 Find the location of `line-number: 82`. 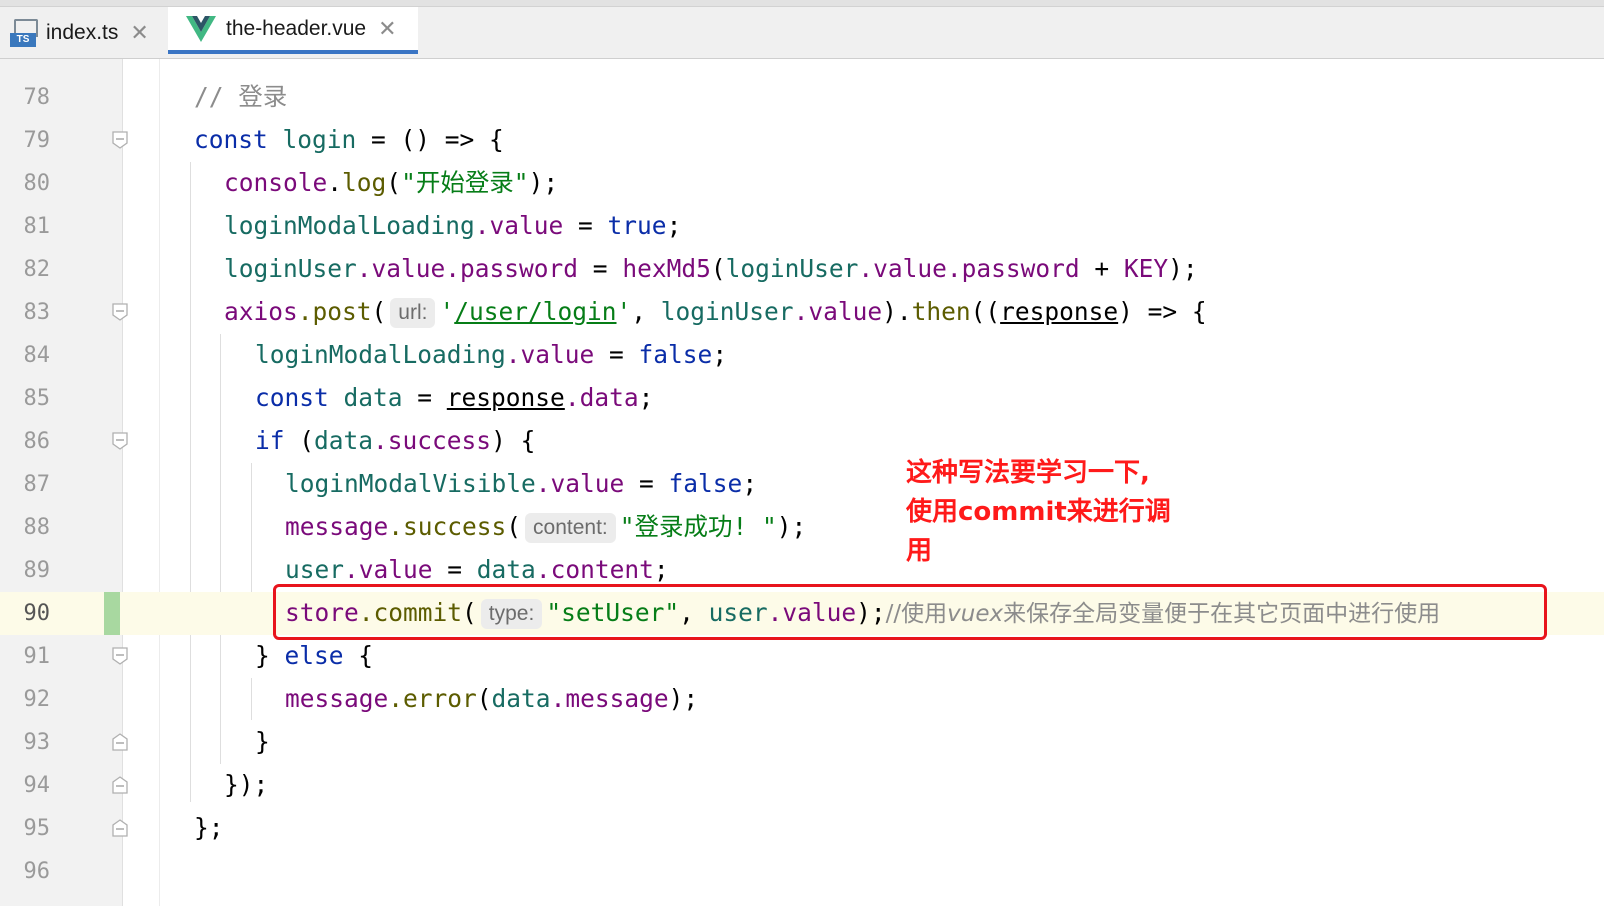

line-number: 82 is located at coordinates (37, 269).